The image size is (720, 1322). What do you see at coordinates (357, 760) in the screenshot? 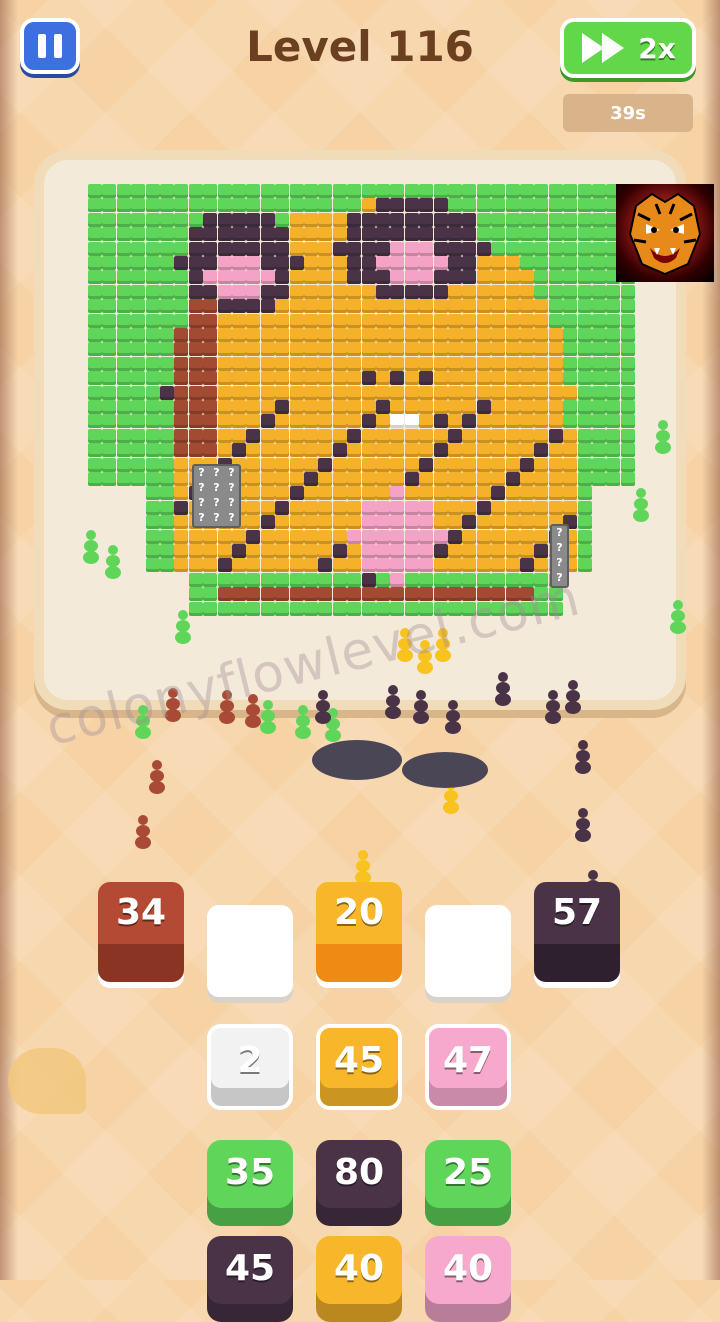
I see `ant-nest-hole` at bounding box center [357, 760].